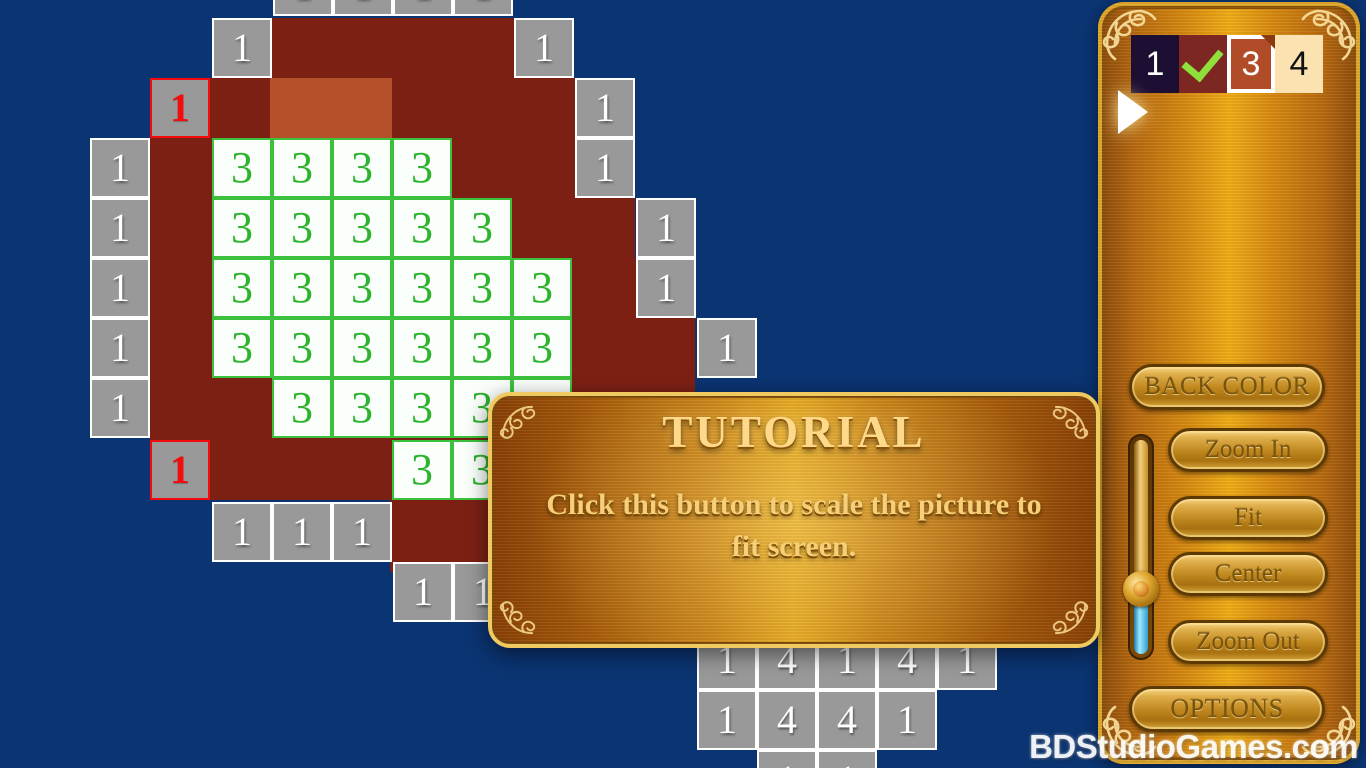 Image resolution: width=1366 pixels, height=768 pixels. What do you see at coordinates (1248, 574) in the screenshot?
I see `center-button: Center` at bounding box center [1248, 574].